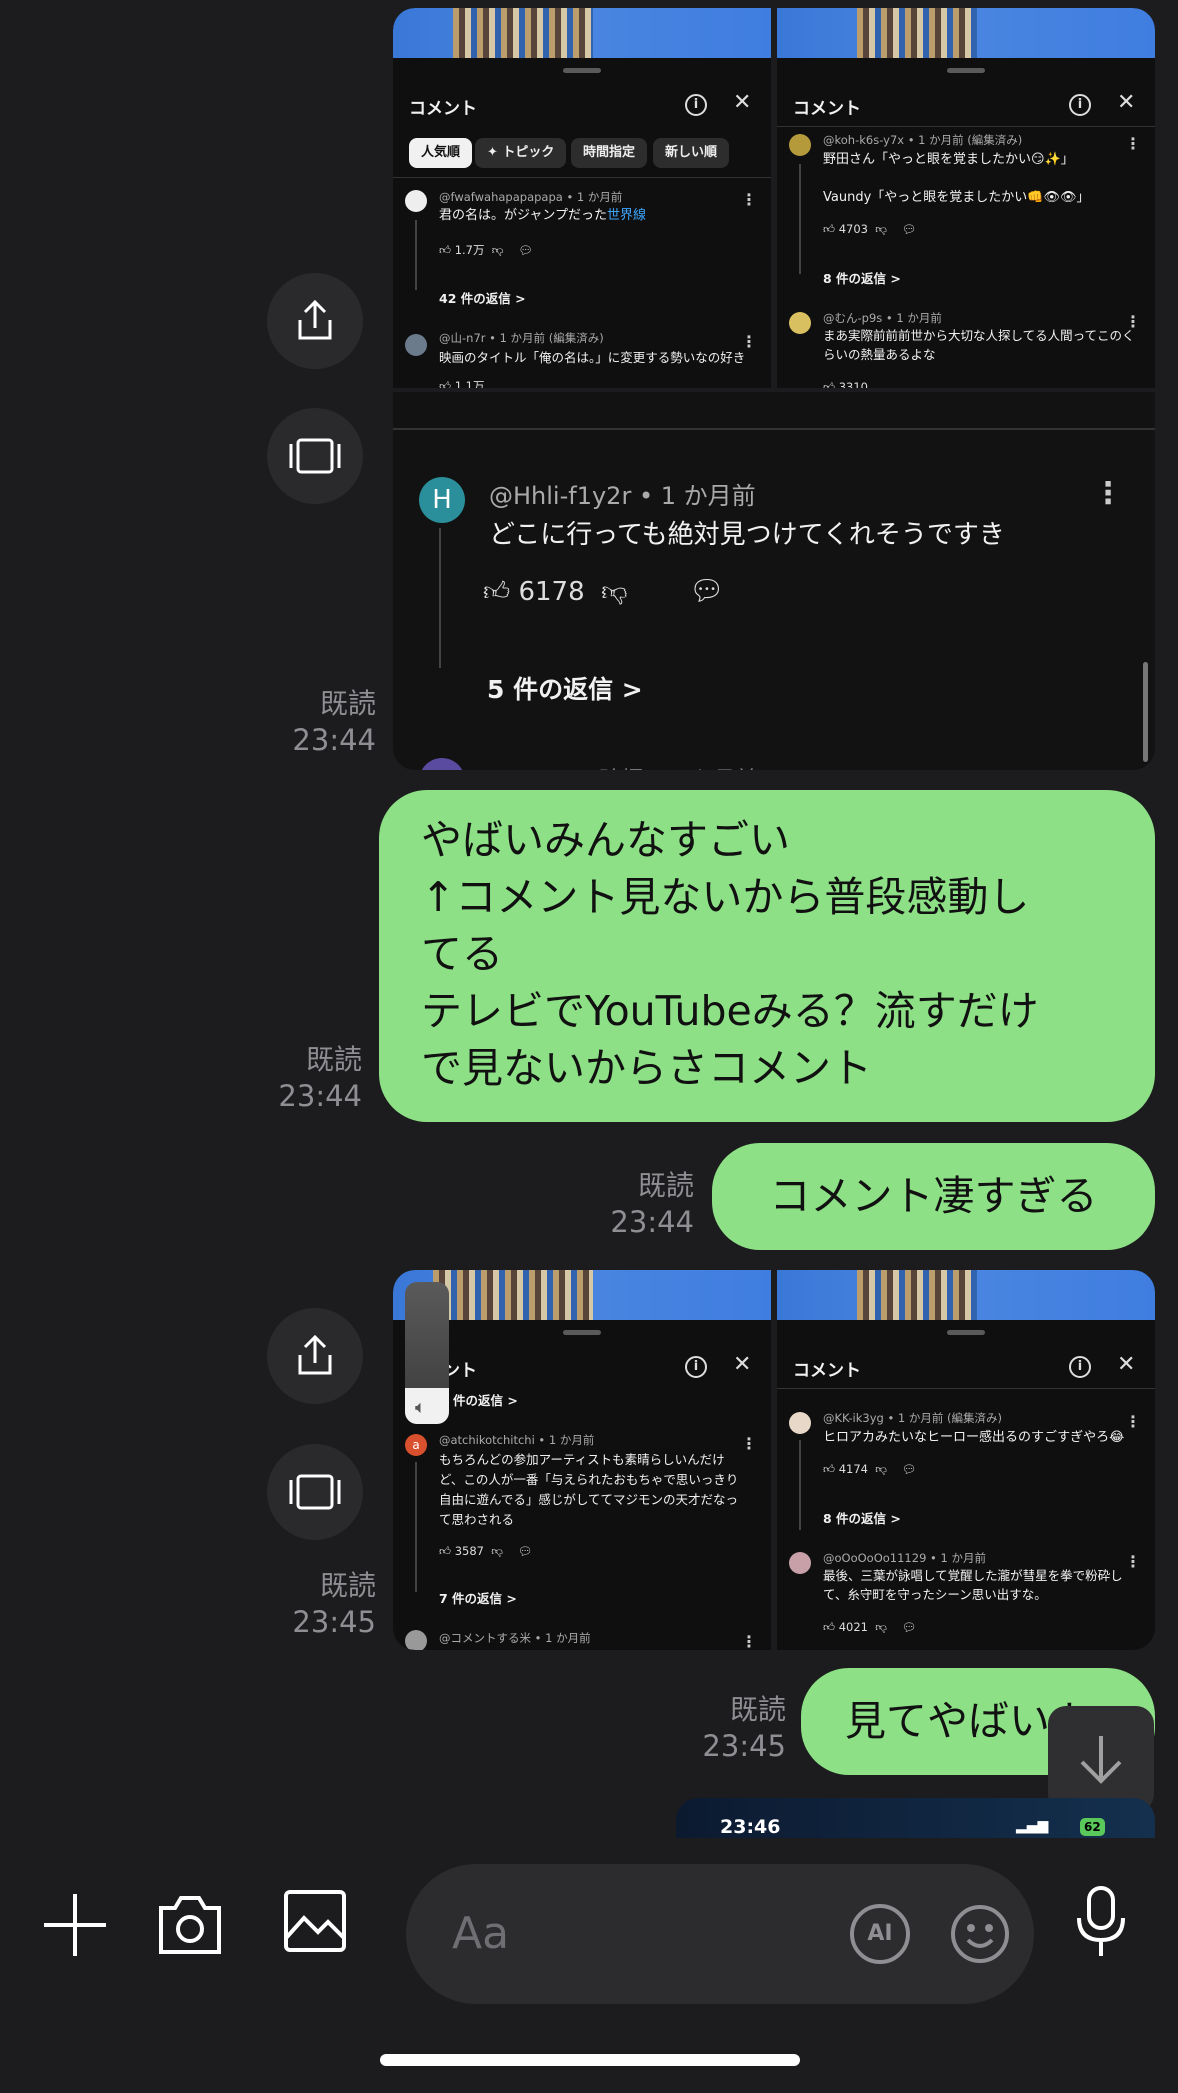 The height and width of the screenshot is (2093, 1178). I want to click on like-count: 👍︎ 4174 👎︎ 💬︎, so click(869, 1469).